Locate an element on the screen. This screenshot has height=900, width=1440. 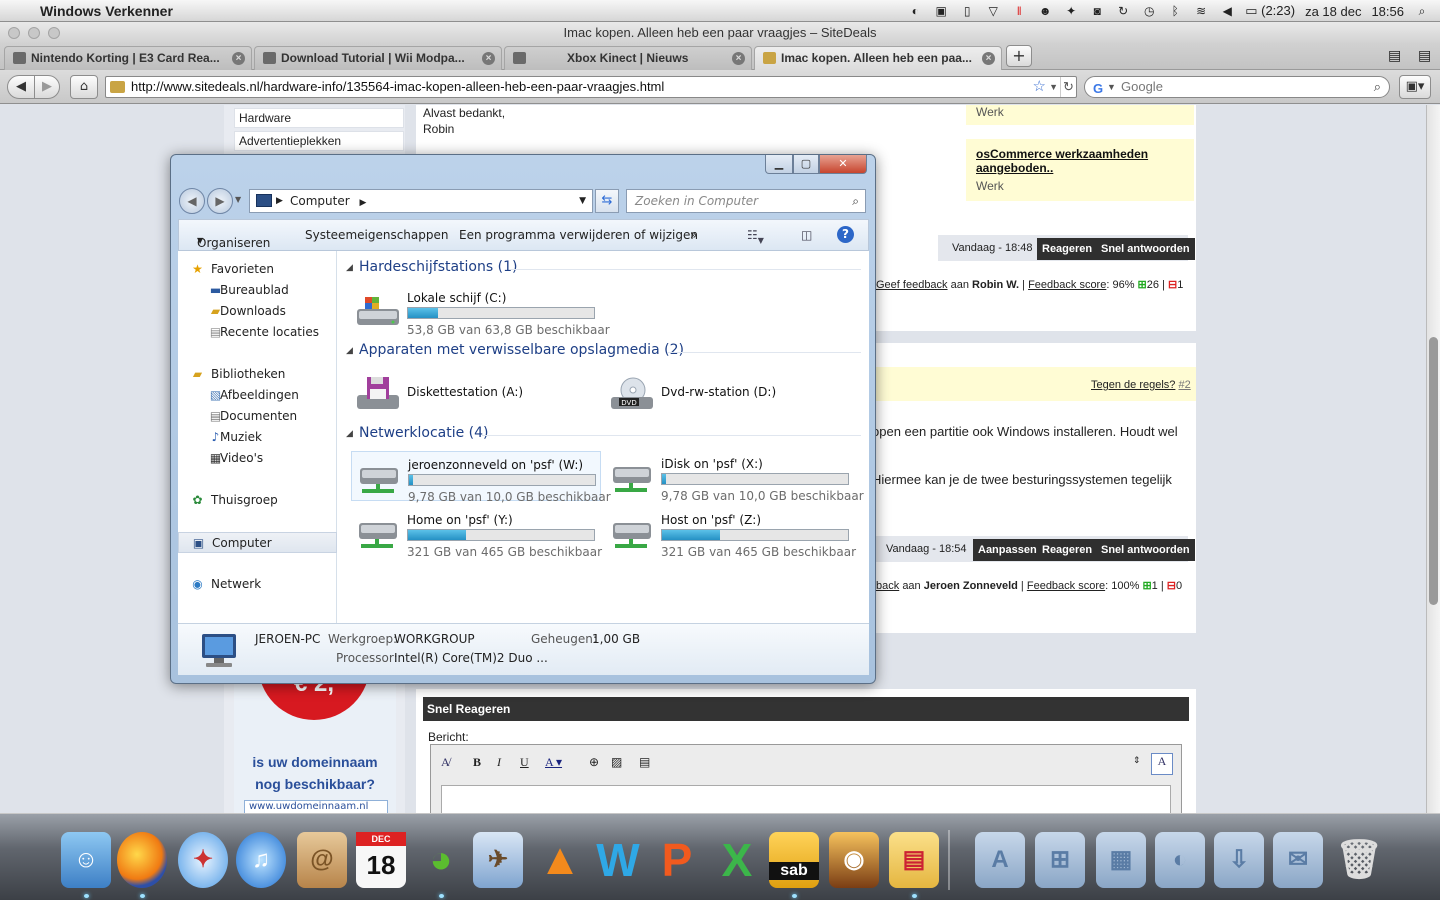
close-button: ✕ is located at coordinates (843, 164).